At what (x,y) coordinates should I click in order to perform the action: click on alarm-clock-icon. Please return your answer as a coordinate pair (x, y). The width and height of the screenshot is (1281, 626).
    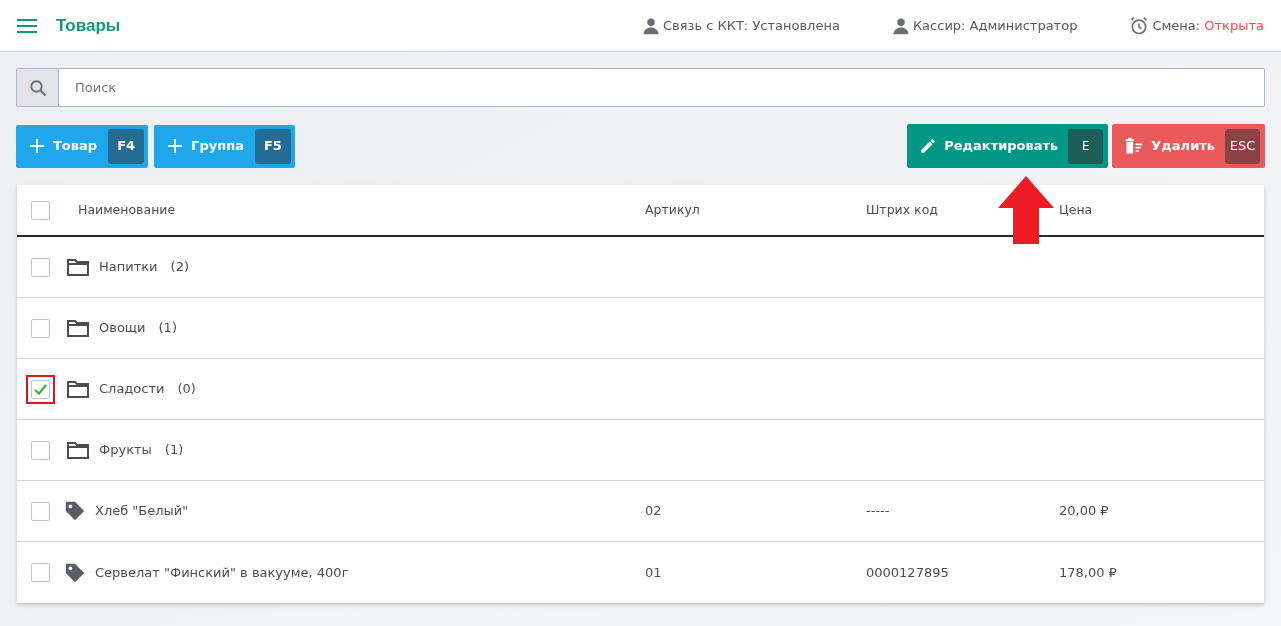
    Looking at the image, I should click on (1139, 25).